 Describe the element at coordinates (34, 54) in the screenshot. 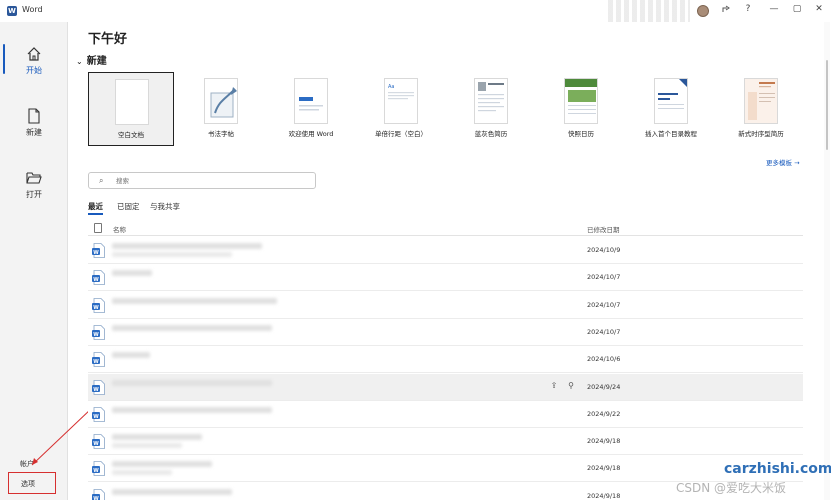

I see `home-icon` at that location.